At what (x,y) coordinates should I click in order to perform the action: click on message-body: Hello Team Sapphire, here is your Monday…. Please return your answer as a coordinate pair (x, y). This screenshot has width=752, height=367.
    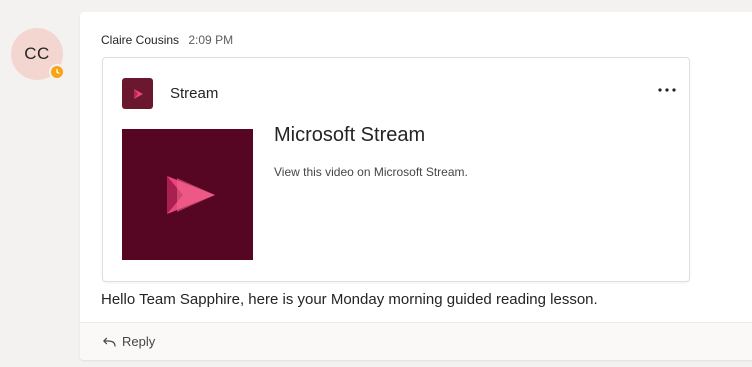
    Looking at the image, I should click on (349, 299).